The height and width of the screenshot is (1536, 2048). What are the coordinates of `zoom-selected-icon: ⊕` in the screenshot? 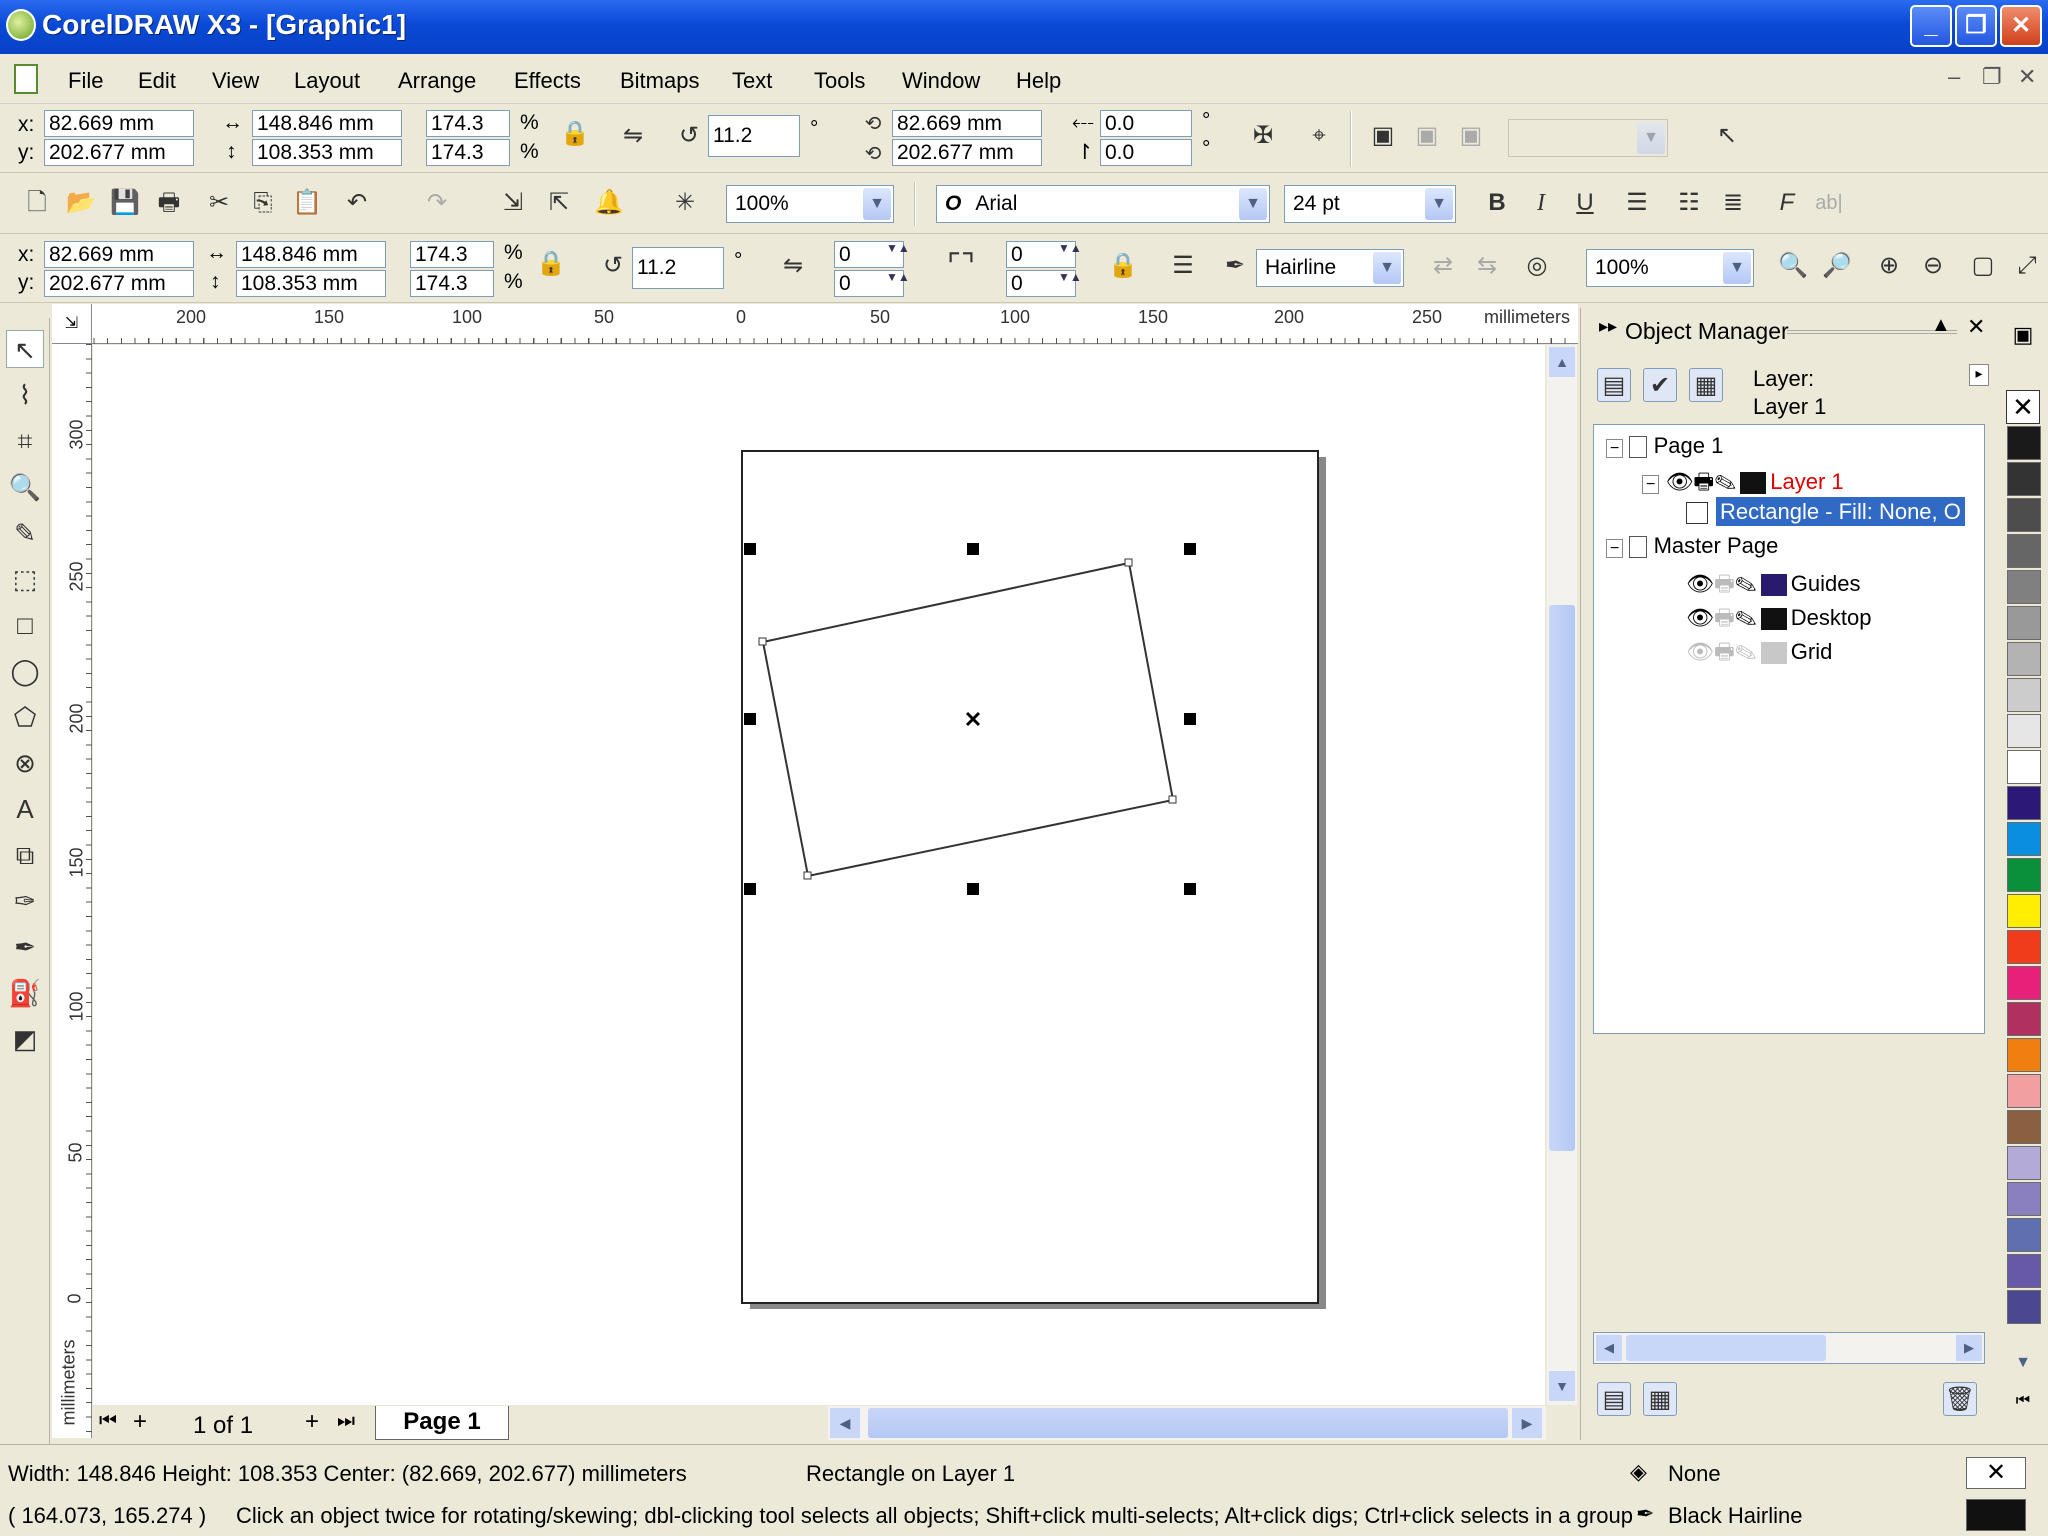 It's located at (1889, 266).